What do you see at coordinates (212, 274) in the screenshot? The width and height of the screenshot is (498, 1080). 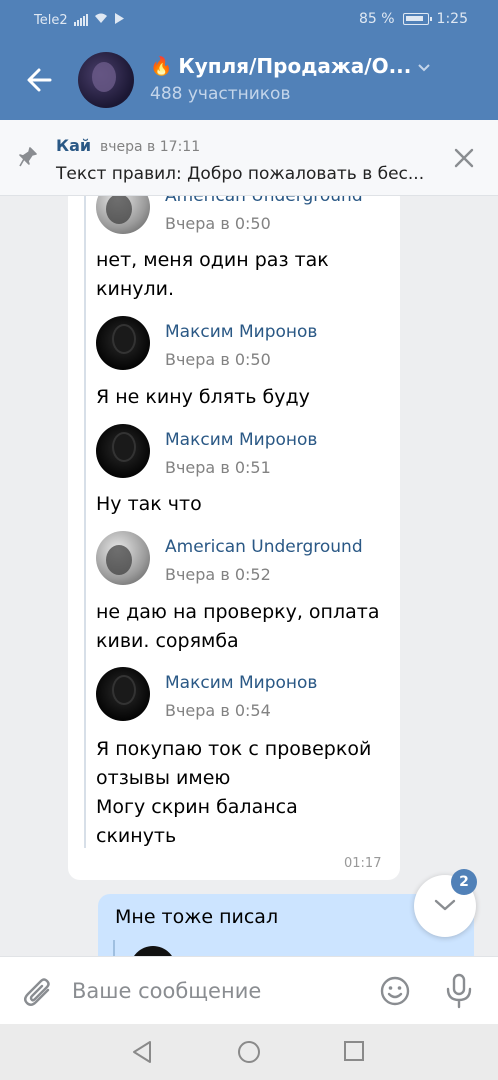 I see `message-text: нет, меня один раз так кинули.` at bounding box center [212, 274].